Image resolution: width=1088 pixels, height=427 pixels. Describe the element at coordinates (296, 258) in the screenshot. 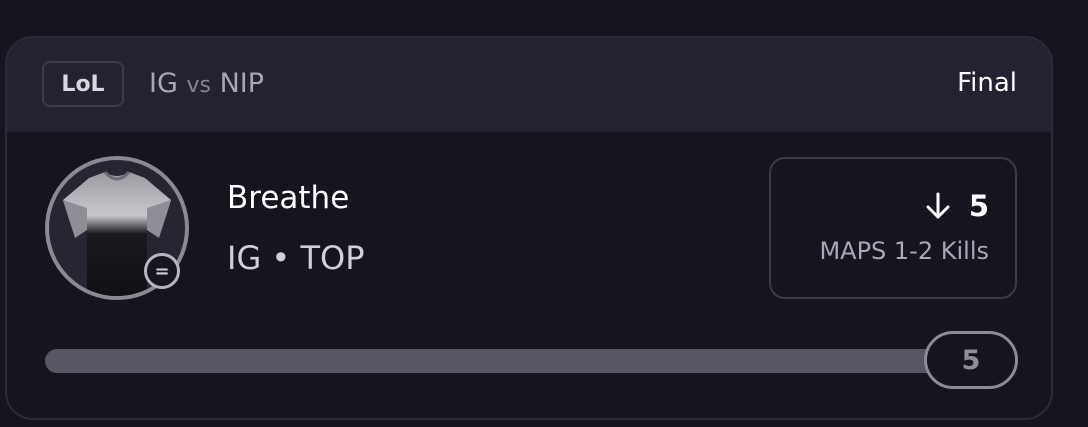

I see `player-team-position: IG • TOP` at that location.